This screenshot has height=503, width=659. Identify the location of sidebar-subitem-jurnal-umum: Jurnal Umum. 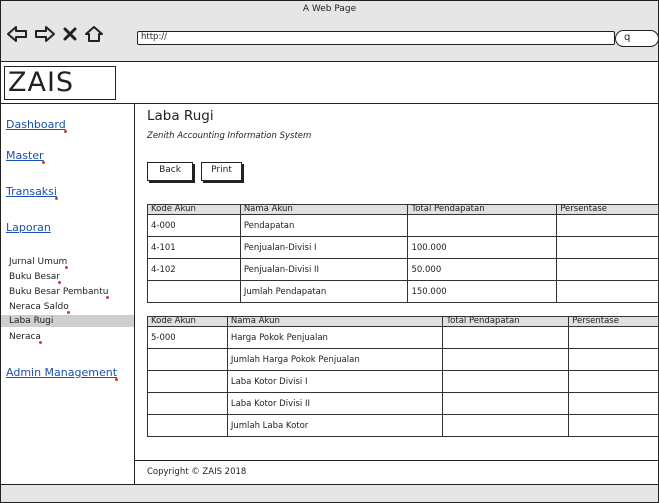
(38, 262).